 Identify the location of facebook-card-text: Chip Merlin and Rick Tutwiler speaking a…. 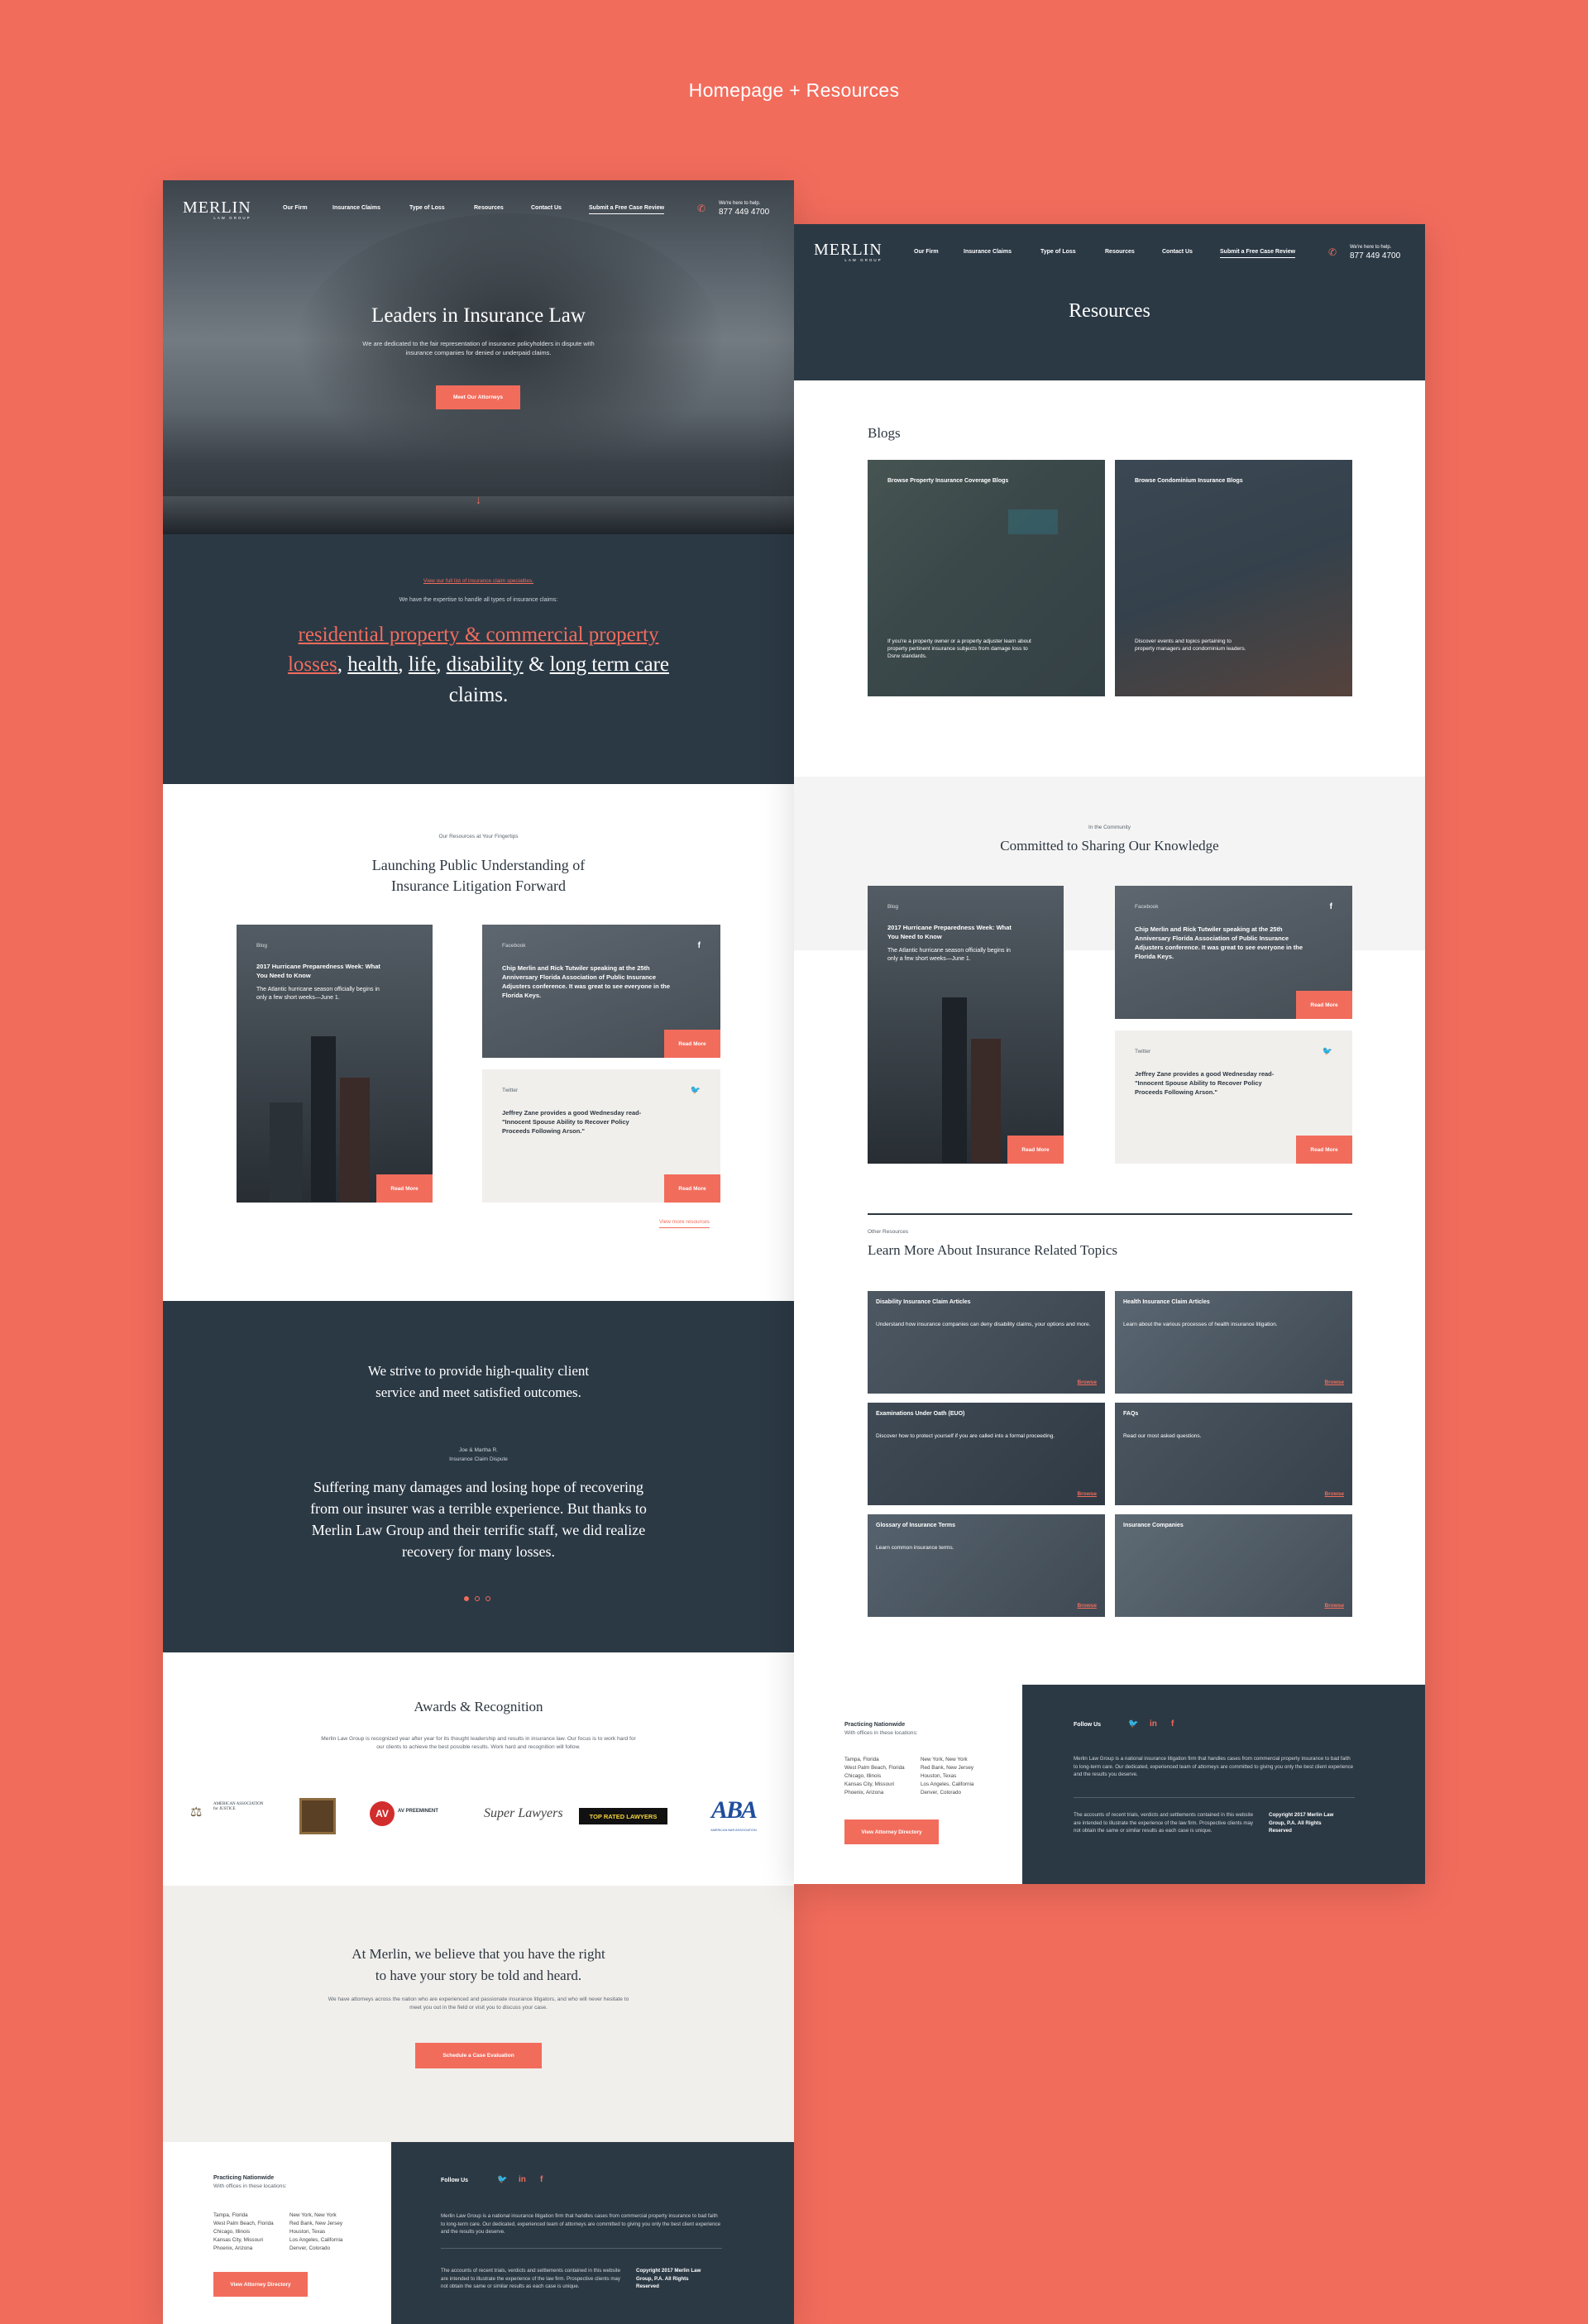
(589, 985).